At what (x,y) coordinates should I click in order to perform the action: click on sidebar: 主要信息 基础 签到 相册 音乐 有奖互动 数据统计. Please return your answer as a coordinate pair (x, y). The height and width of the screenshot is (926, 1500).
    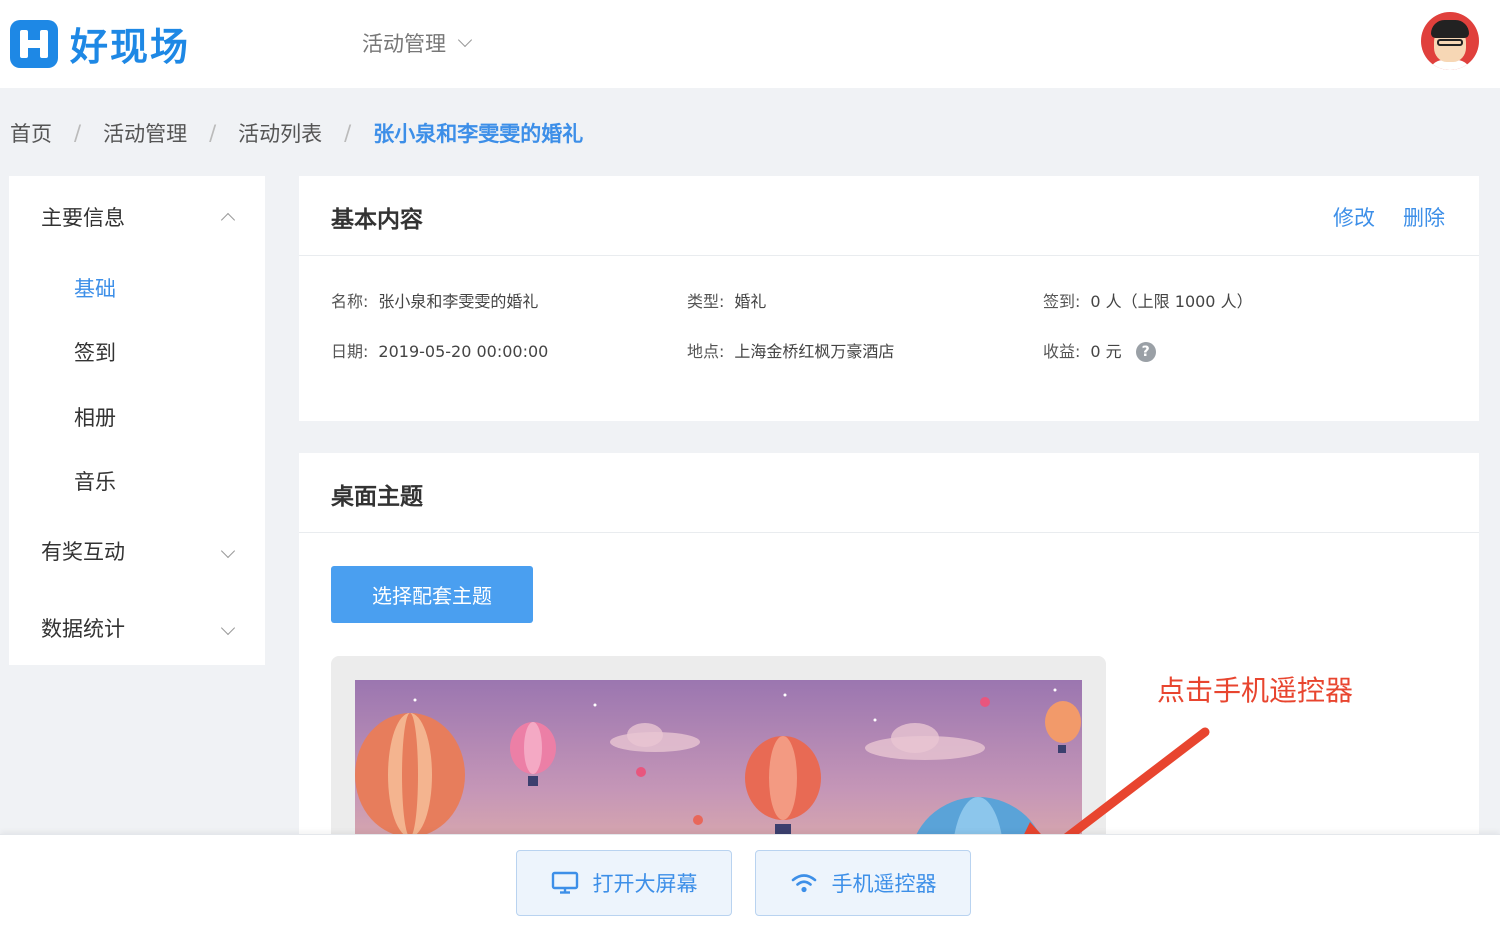
    Looking at the image, I should click on (137, 420).